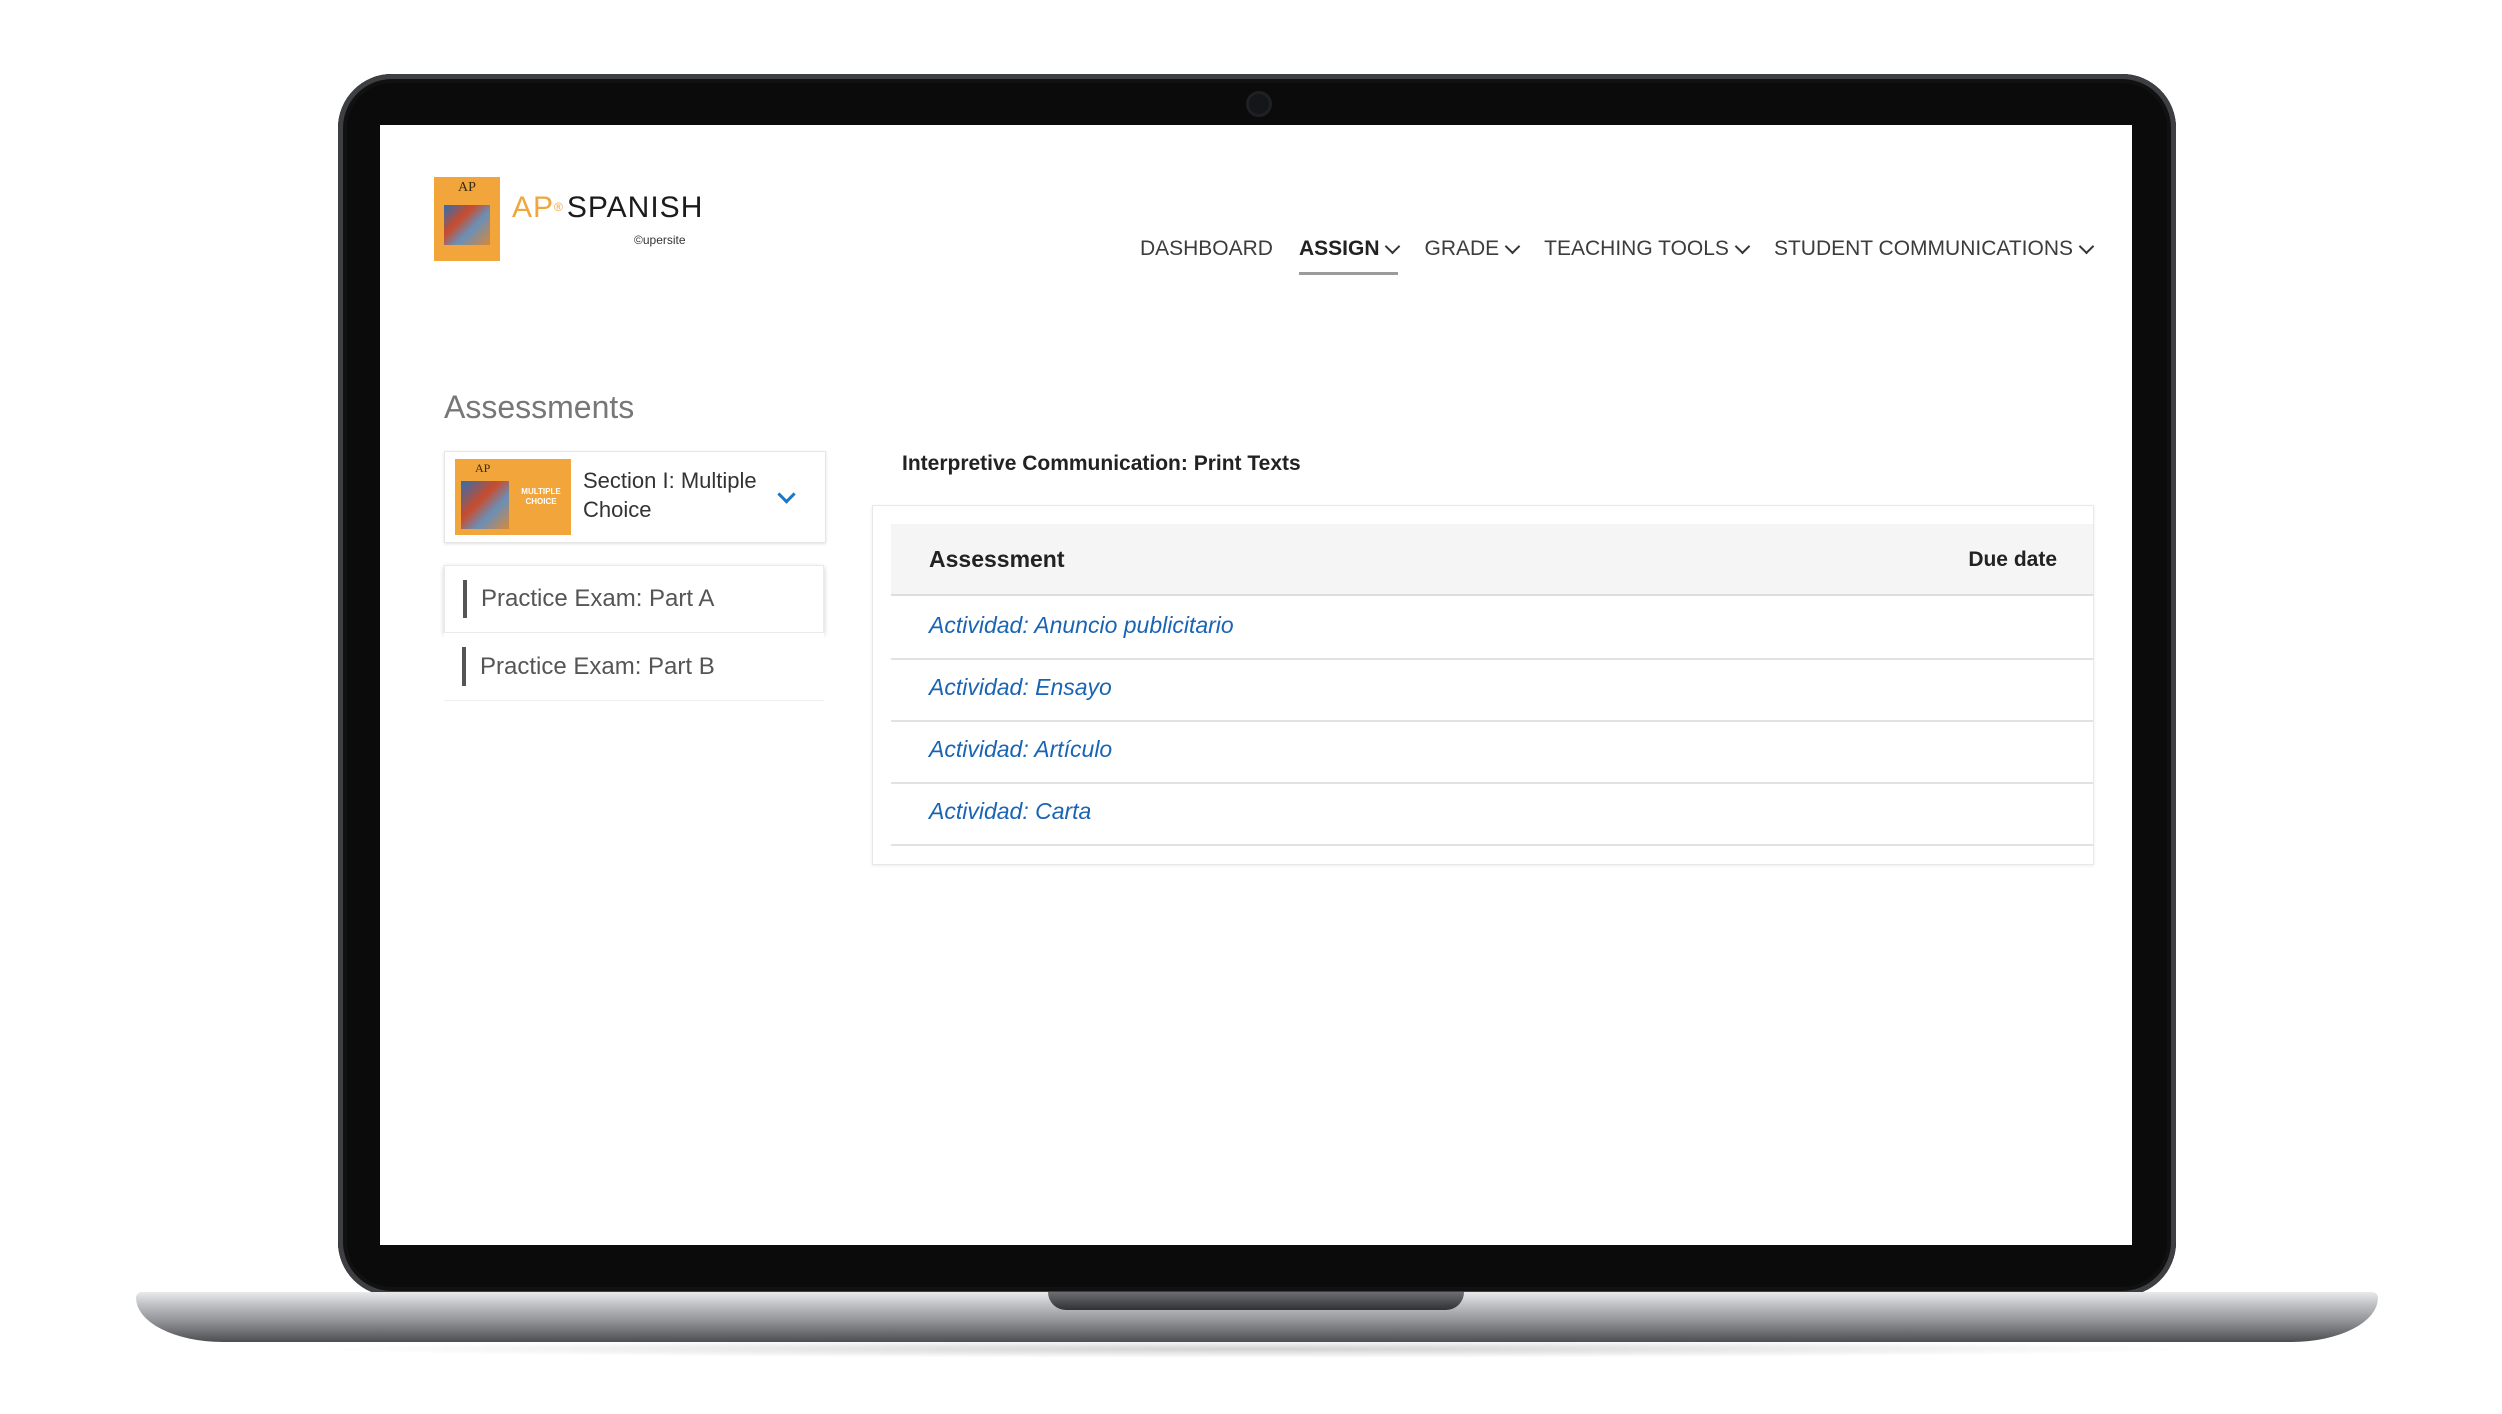  I want to click on nav-grade: GRADE, so click(1472, 256).